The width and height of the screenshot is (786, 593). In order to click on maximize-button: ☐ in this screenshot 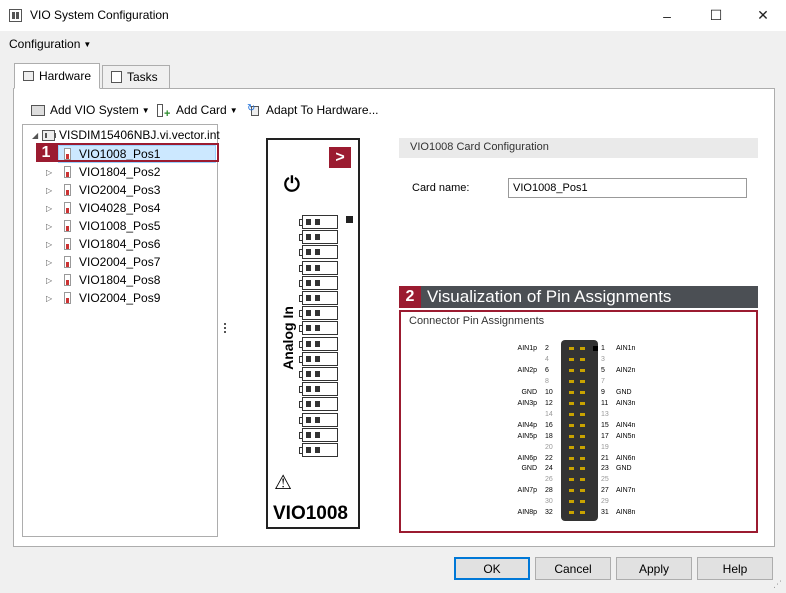, I will do `click(716, 15)`.